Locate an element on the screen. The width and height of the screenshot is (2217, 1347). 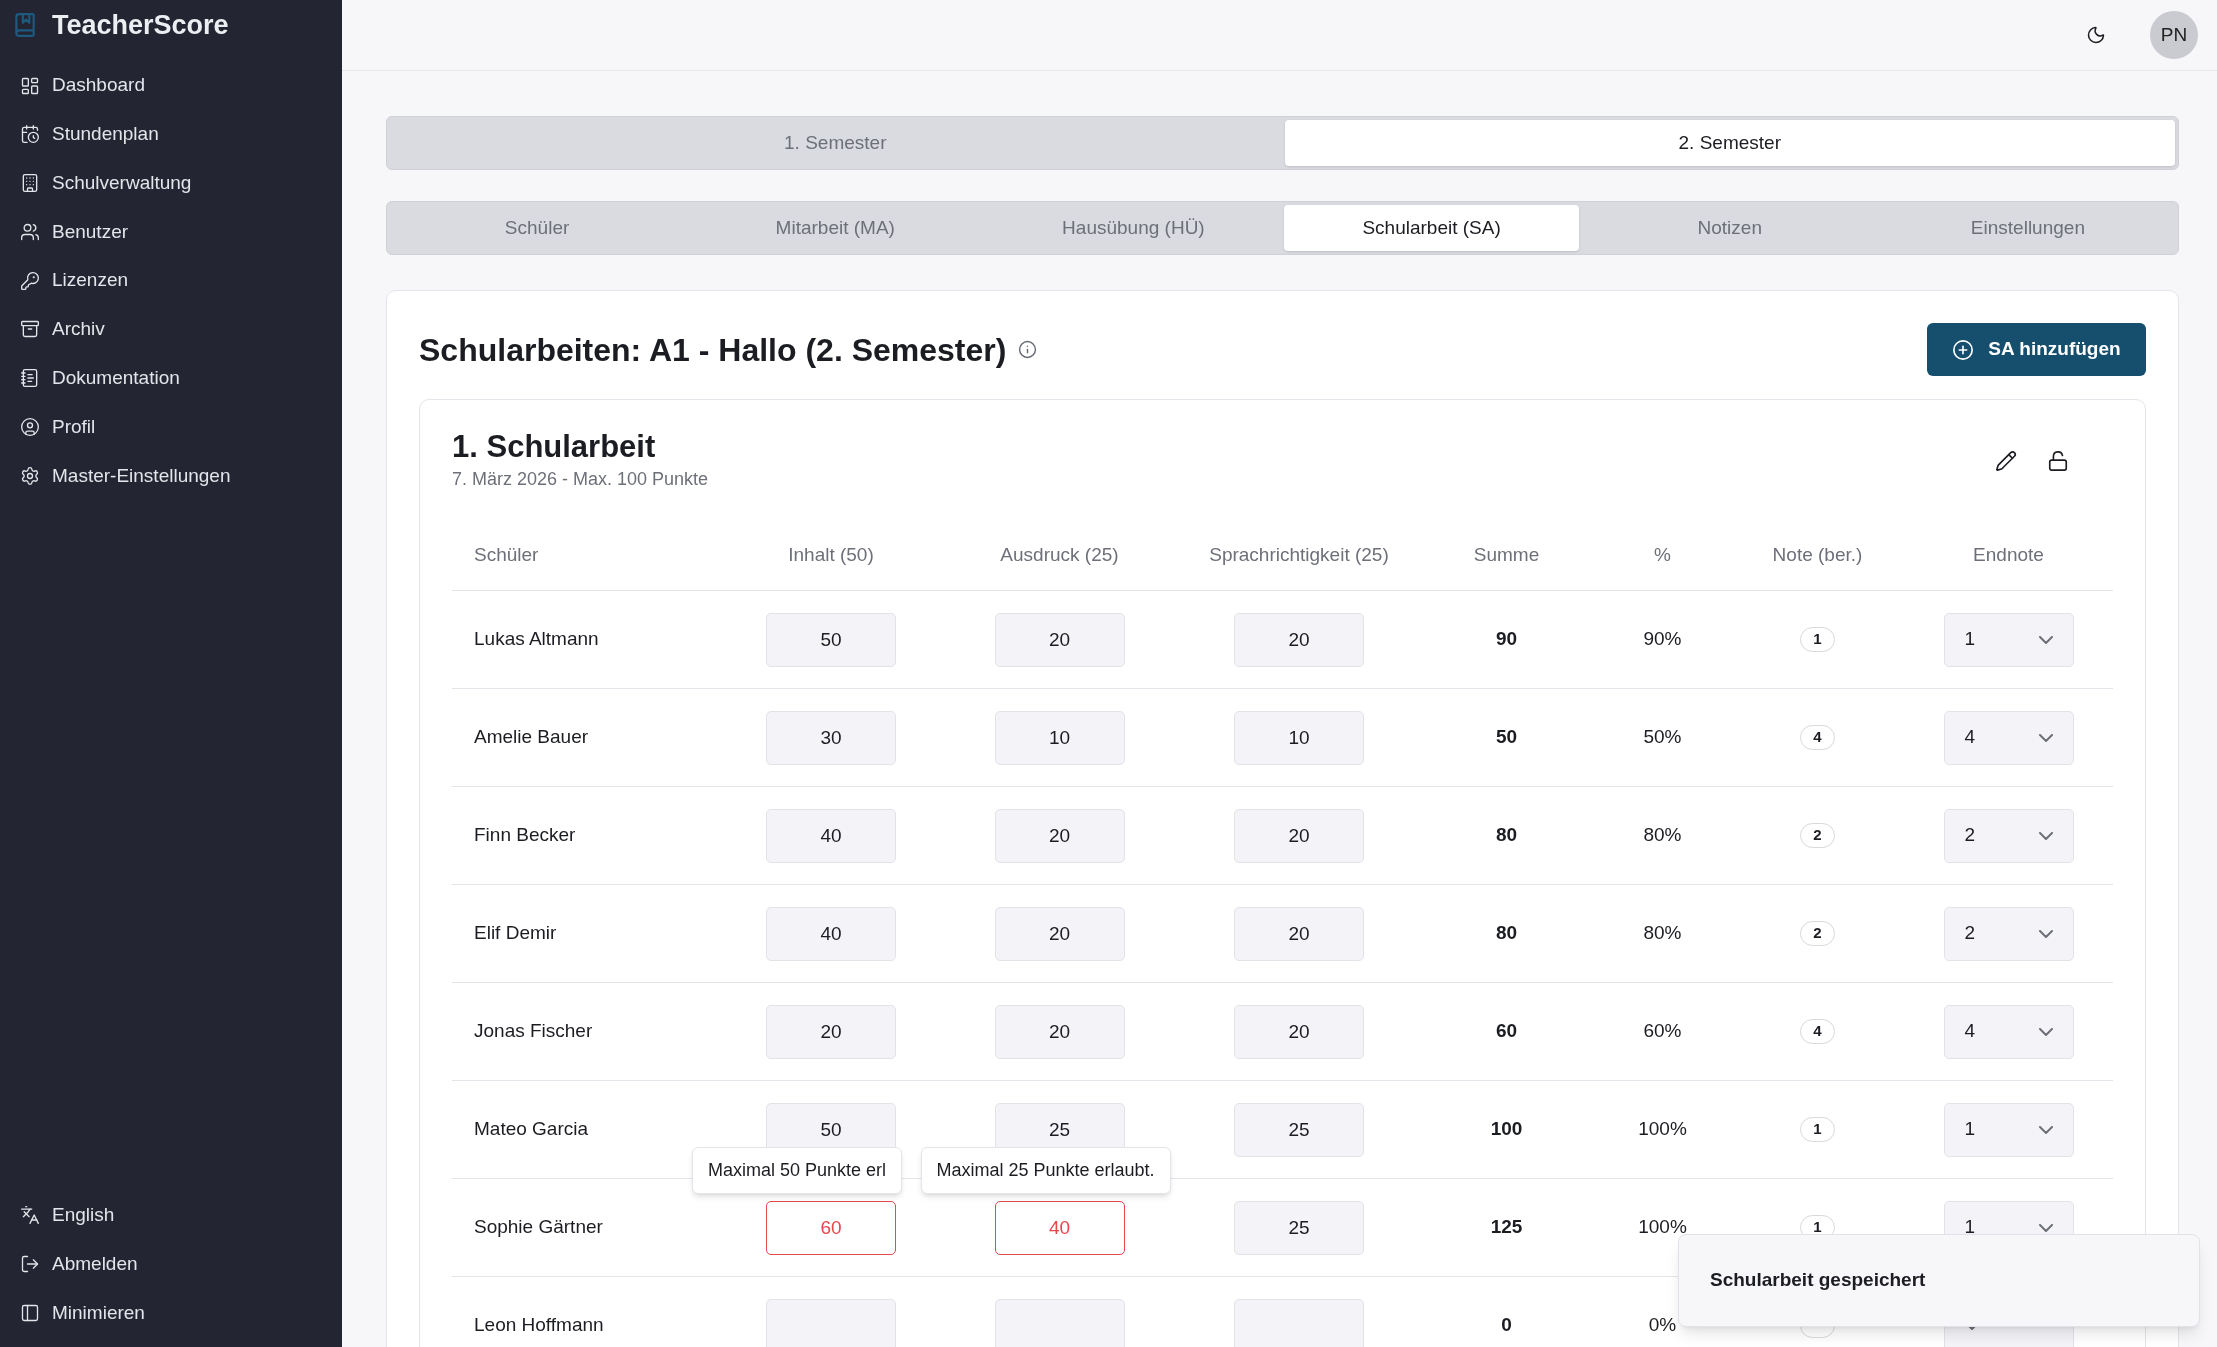
building-icon is located at coordinates (30, 183).